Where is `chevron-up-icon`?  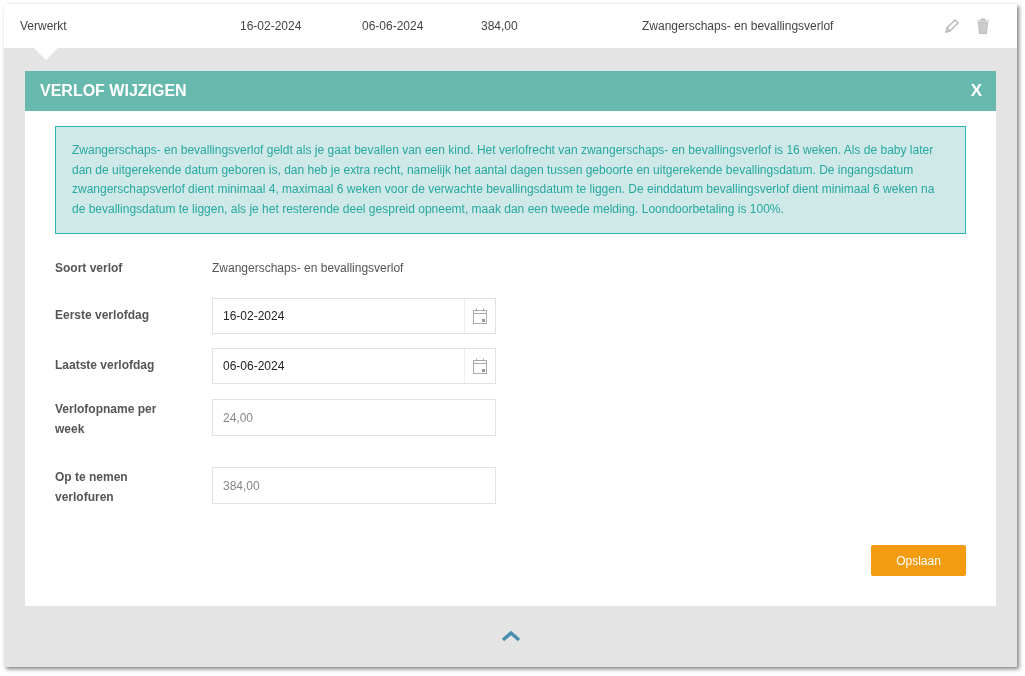
chevron-up-icon is located at coordinates (510, 636).